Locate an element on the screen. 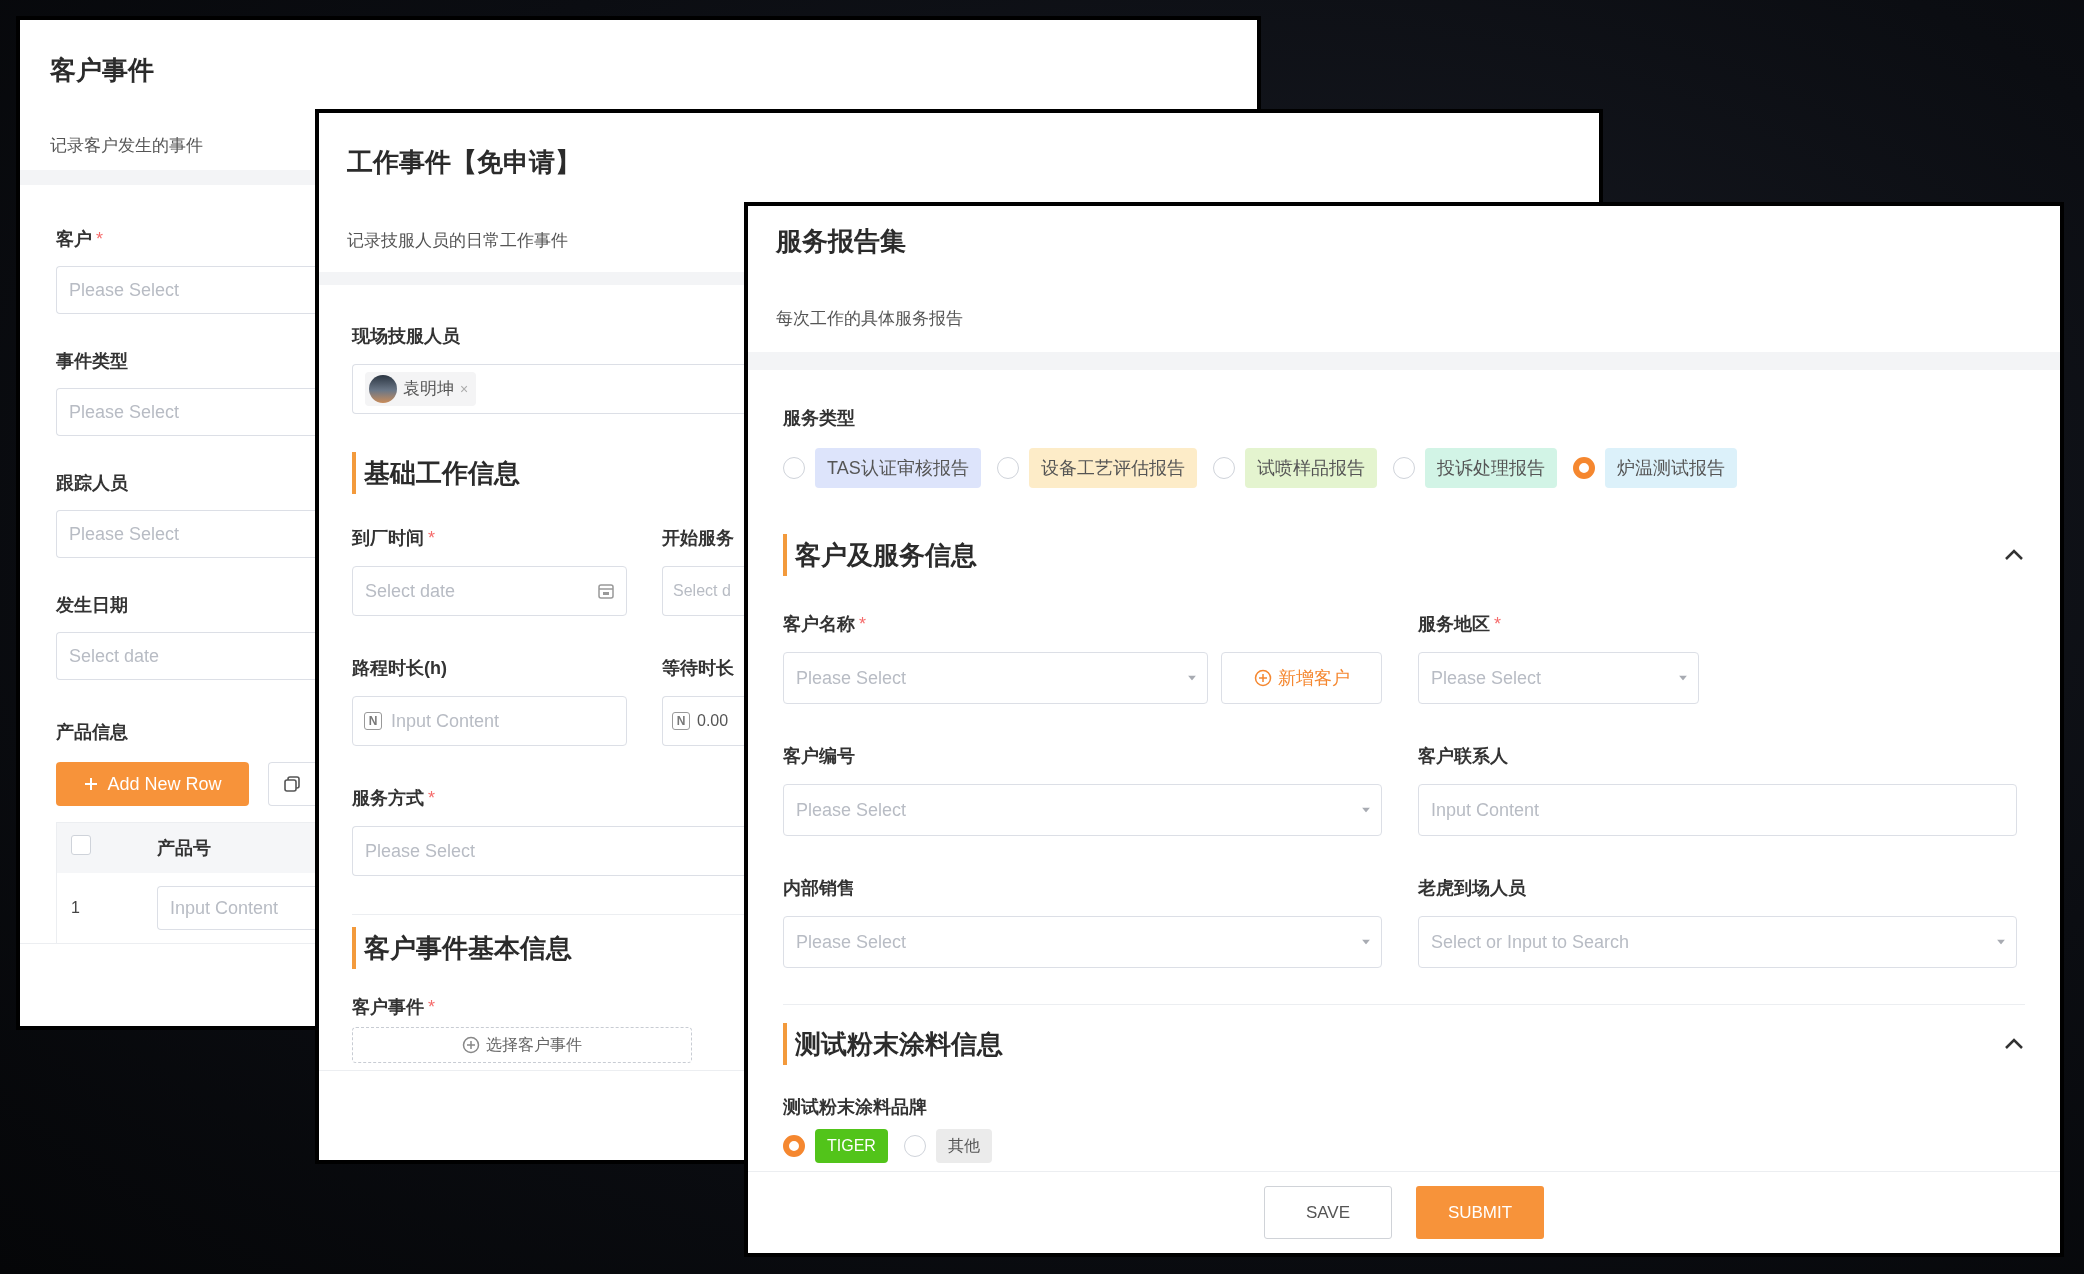 Image resolution: width=2084 pixels, height=1274 pixels. field-label: 客户编号 is located at coordinates (819, 756).